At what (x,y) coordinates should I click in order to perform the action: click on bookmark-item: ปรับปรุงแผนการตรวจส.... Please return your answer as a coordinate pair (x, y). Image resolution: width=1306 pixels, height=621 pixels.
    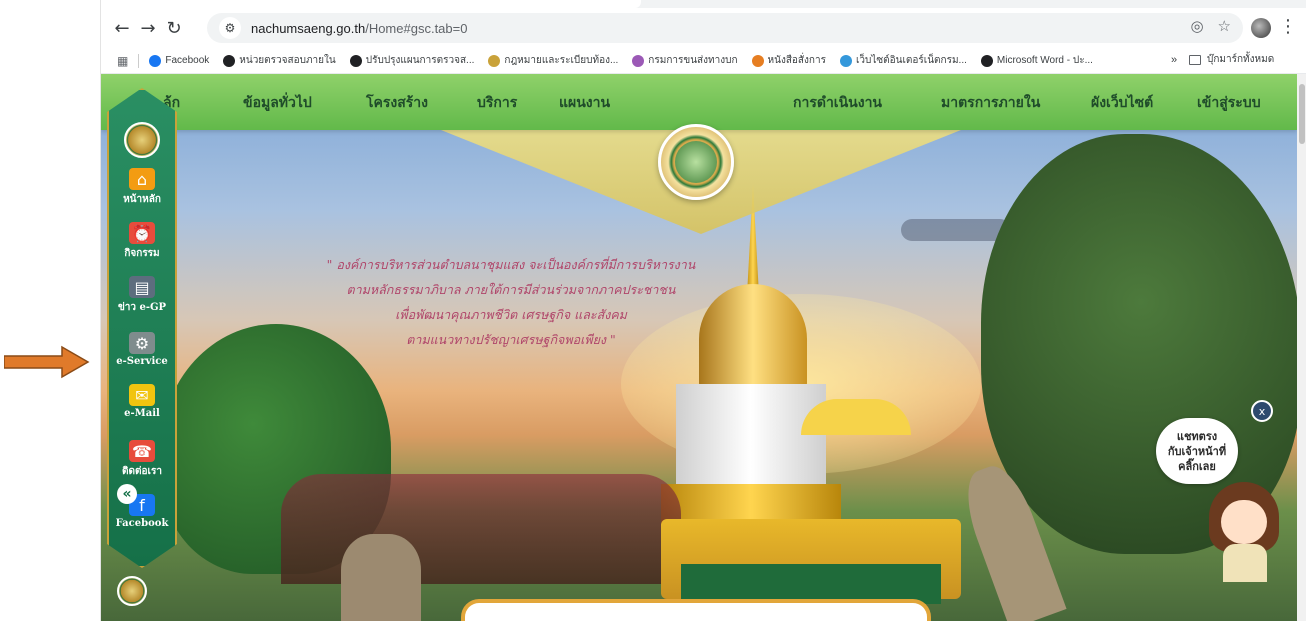
    Looking at the image, I should click on (411, 60).